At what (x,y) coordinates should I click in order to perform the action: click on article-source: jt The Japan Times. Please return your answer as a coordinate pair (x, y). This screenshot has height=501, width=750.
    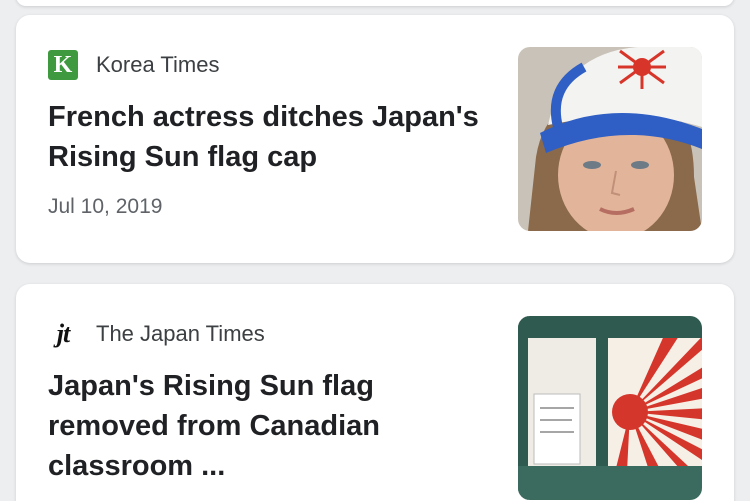
    Looking at the image, I should click on (156, 334).